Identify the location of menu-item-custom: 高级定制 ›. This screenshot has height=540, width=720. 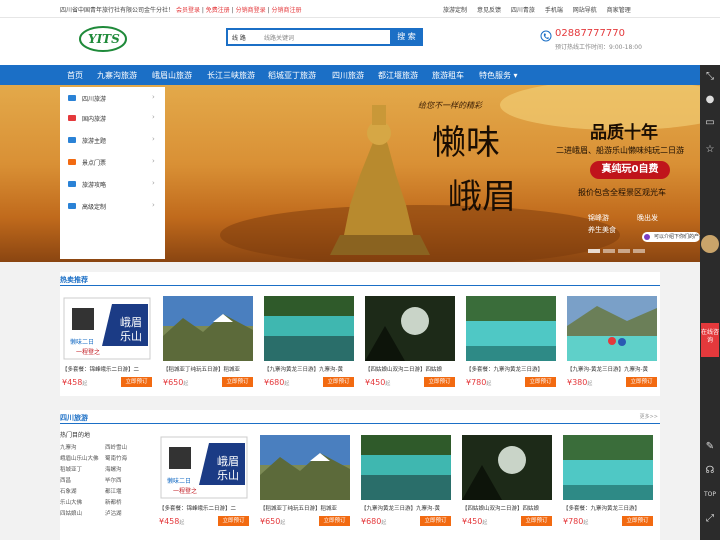
(112, 206).